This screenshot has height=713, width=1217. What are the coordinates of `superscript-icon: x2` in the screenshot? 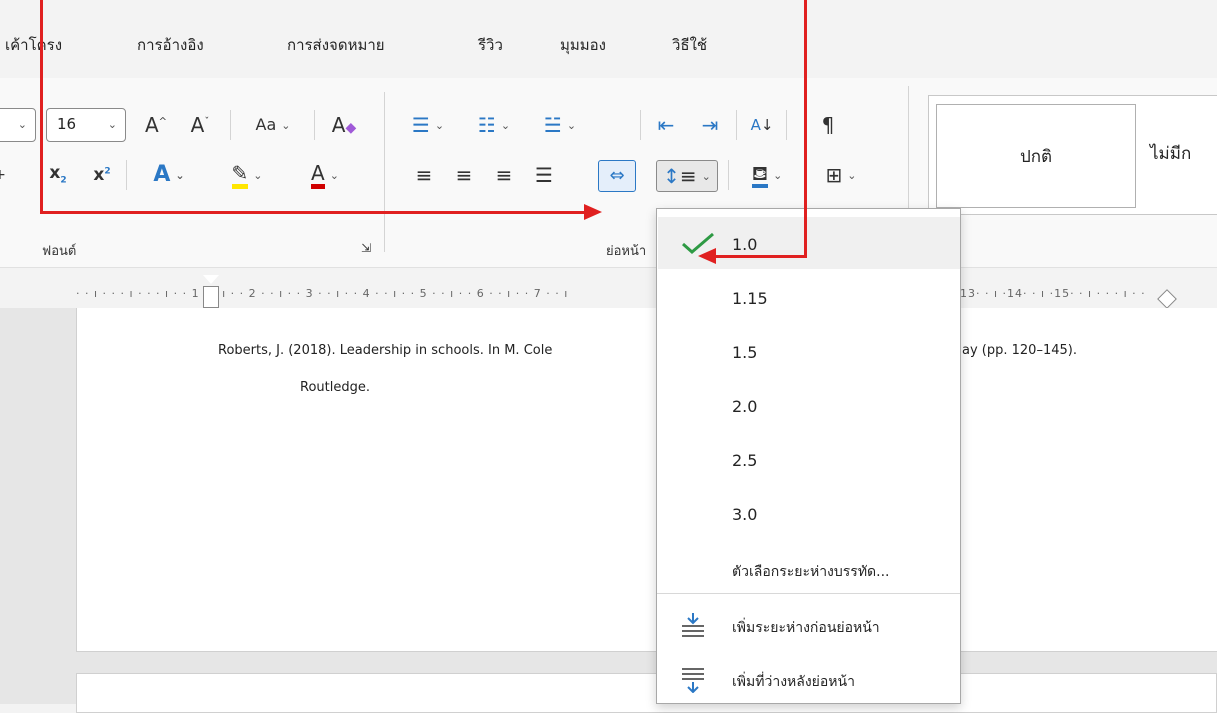 It's located at (102, 174).